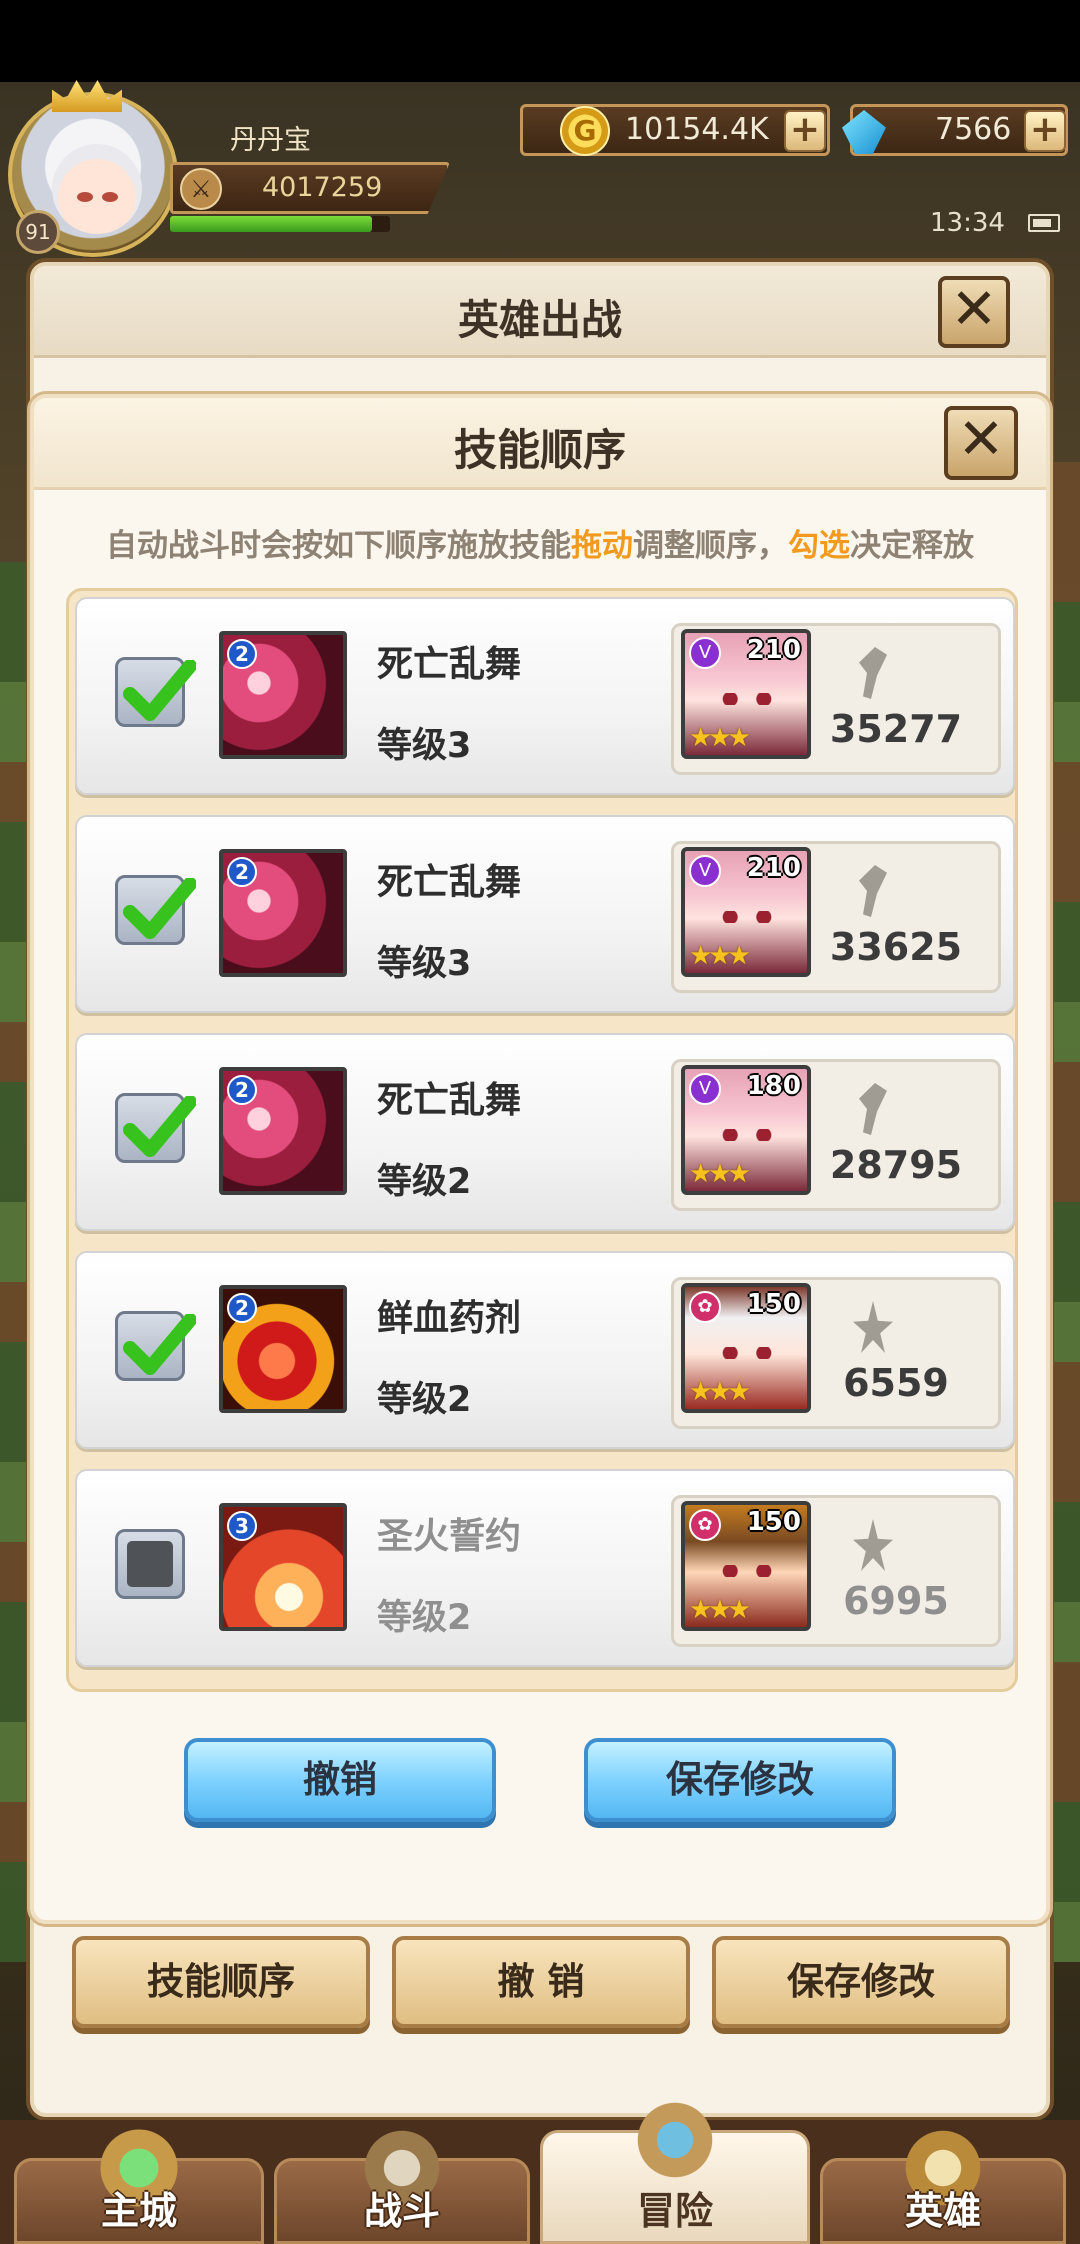 The height and width of the screenshot is (2244, 1080). What do you see at coordinates (545, 1568) in the screenshot?
I see `skill-row: 3 圣火誓约 等级2 ✿ 150 ★★★ 6995` at bounding box center [545, 1568].